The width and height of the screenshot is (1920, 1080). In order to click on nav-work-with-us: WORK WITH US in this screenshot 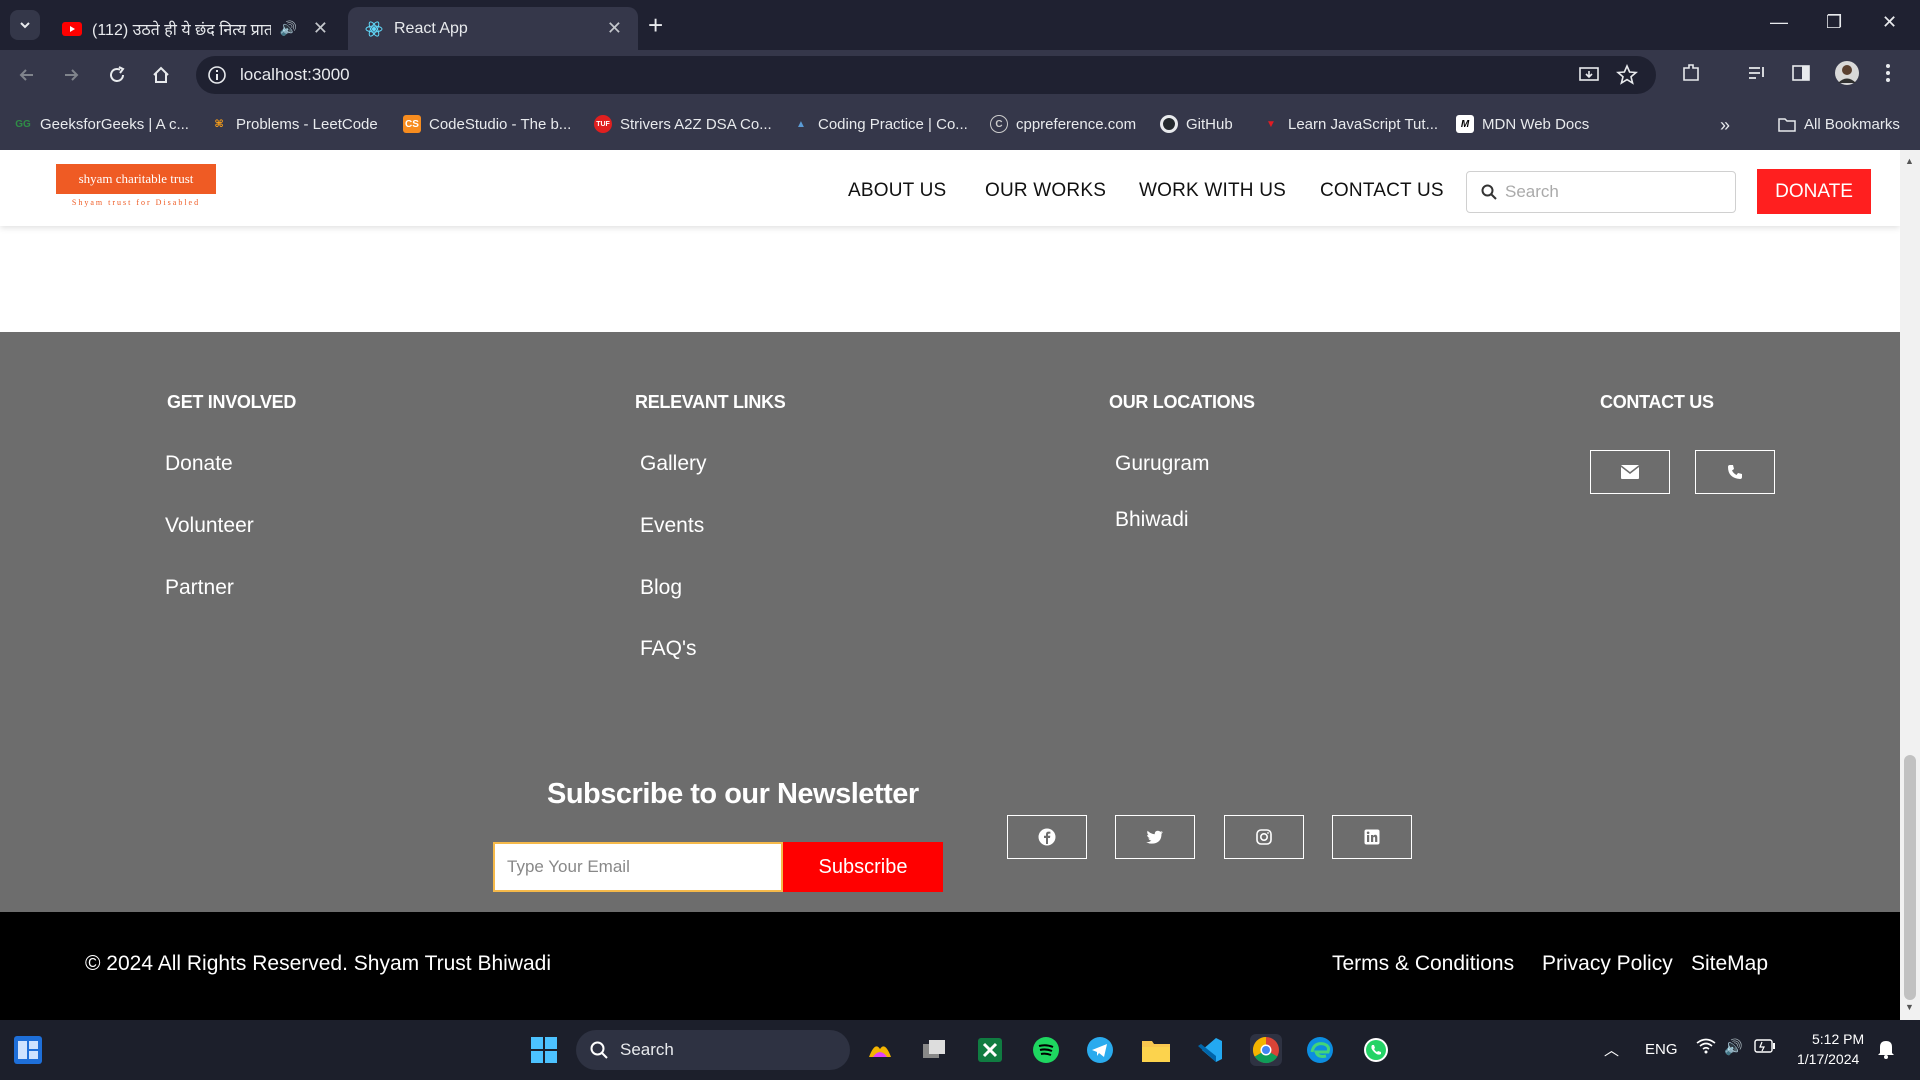, I will do `click(1212, 191)`.